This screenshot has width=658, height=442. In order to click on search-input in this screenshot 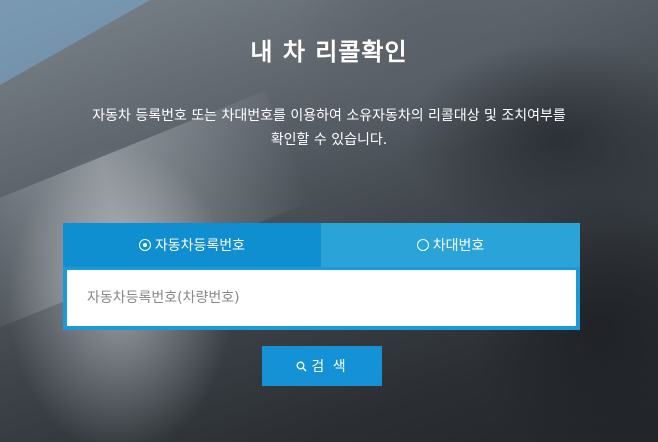, I will do `click(321, 298)`.